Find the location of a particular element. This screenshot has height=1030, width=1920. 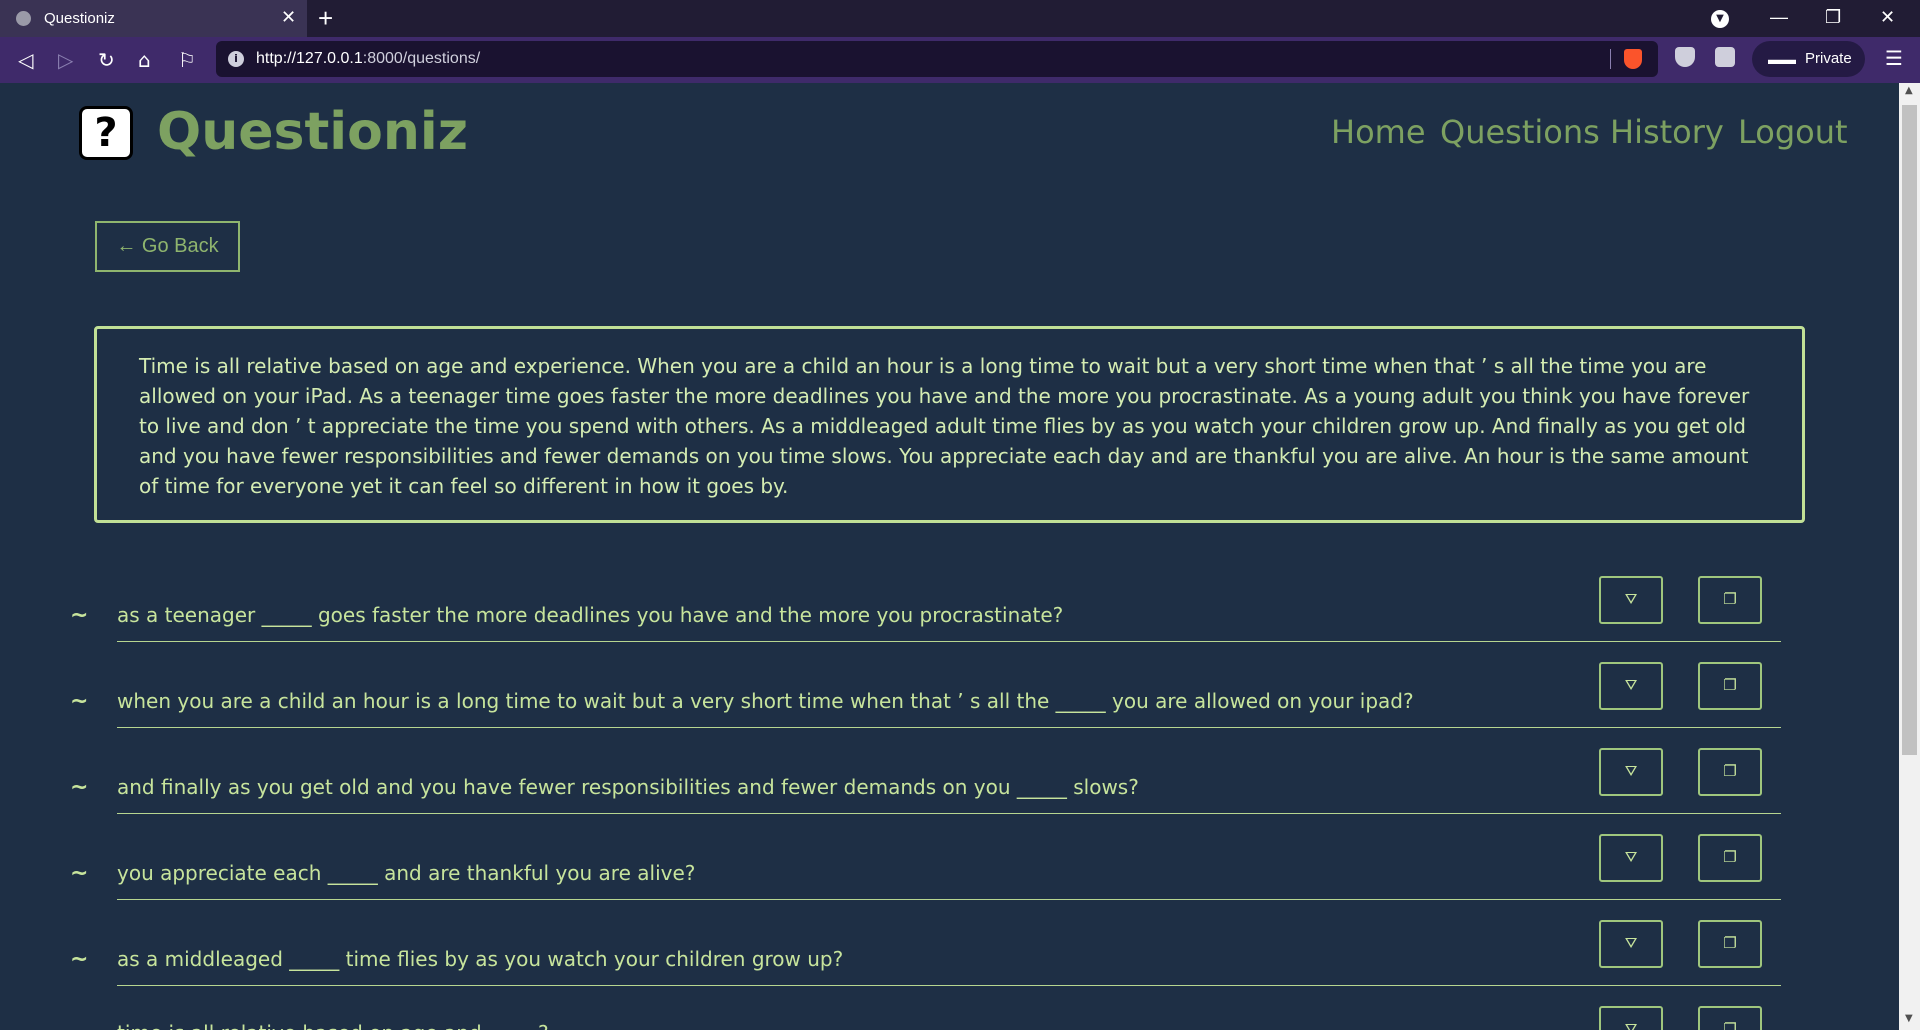

go-back-button: ← Go Back is located at coordinates (167, 246).